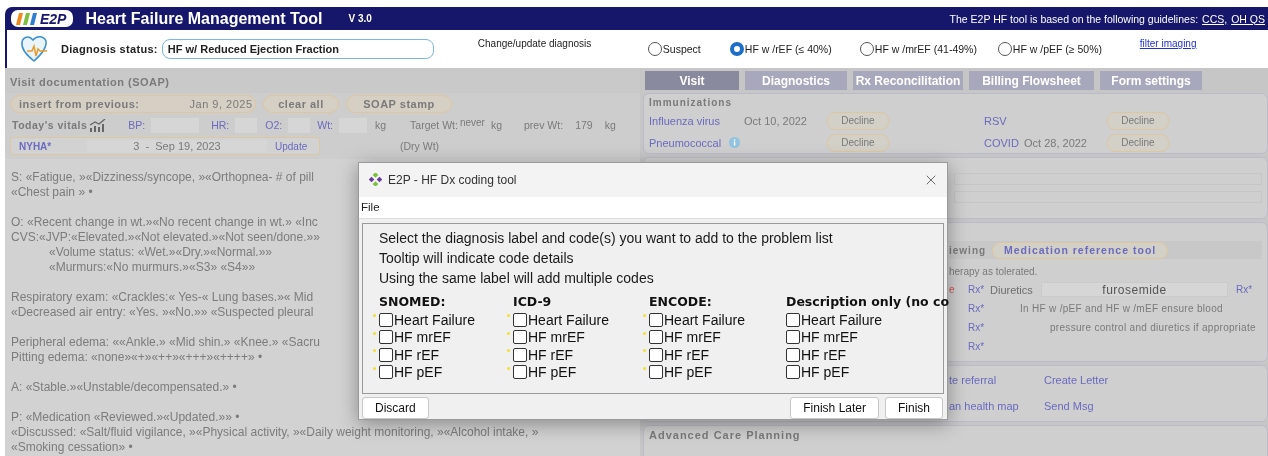 This screenshot has width=1268, height=456. Describe the element at coordinates (325, 125) in the screenshot. I see `vital-label: Wt:` at that location.